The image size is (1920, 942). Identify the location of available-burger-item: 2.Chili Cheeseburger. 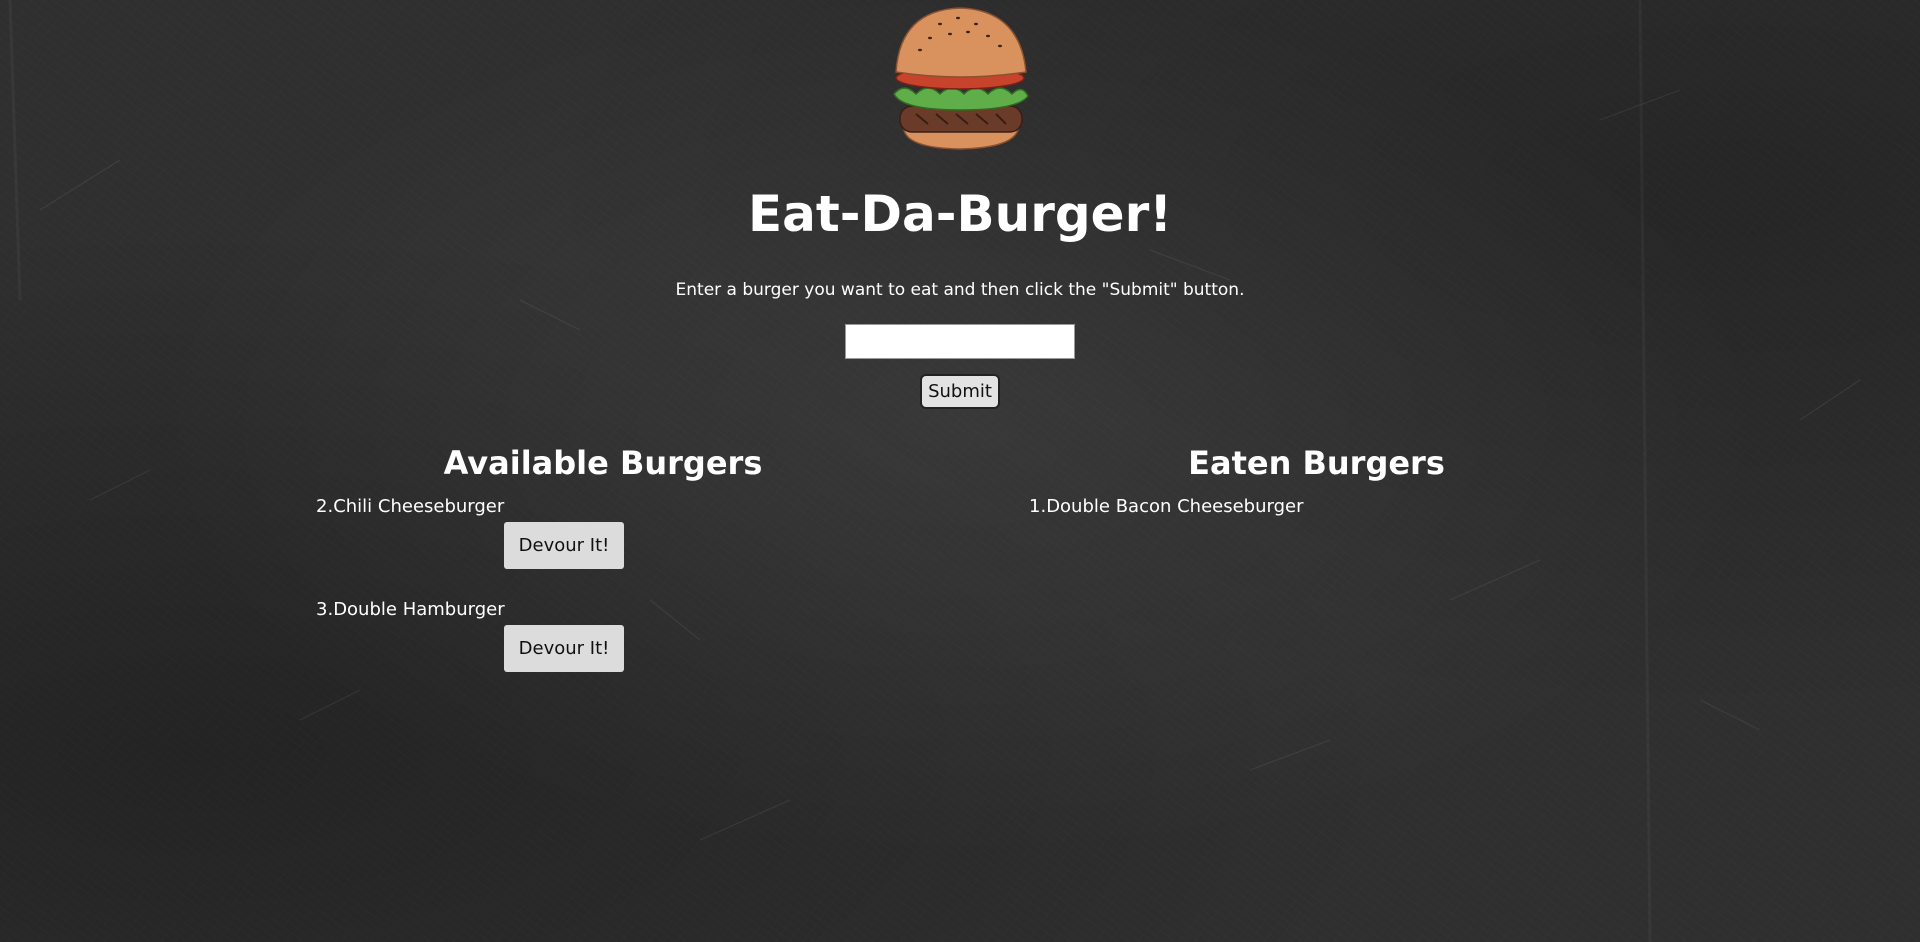
(410, 507).